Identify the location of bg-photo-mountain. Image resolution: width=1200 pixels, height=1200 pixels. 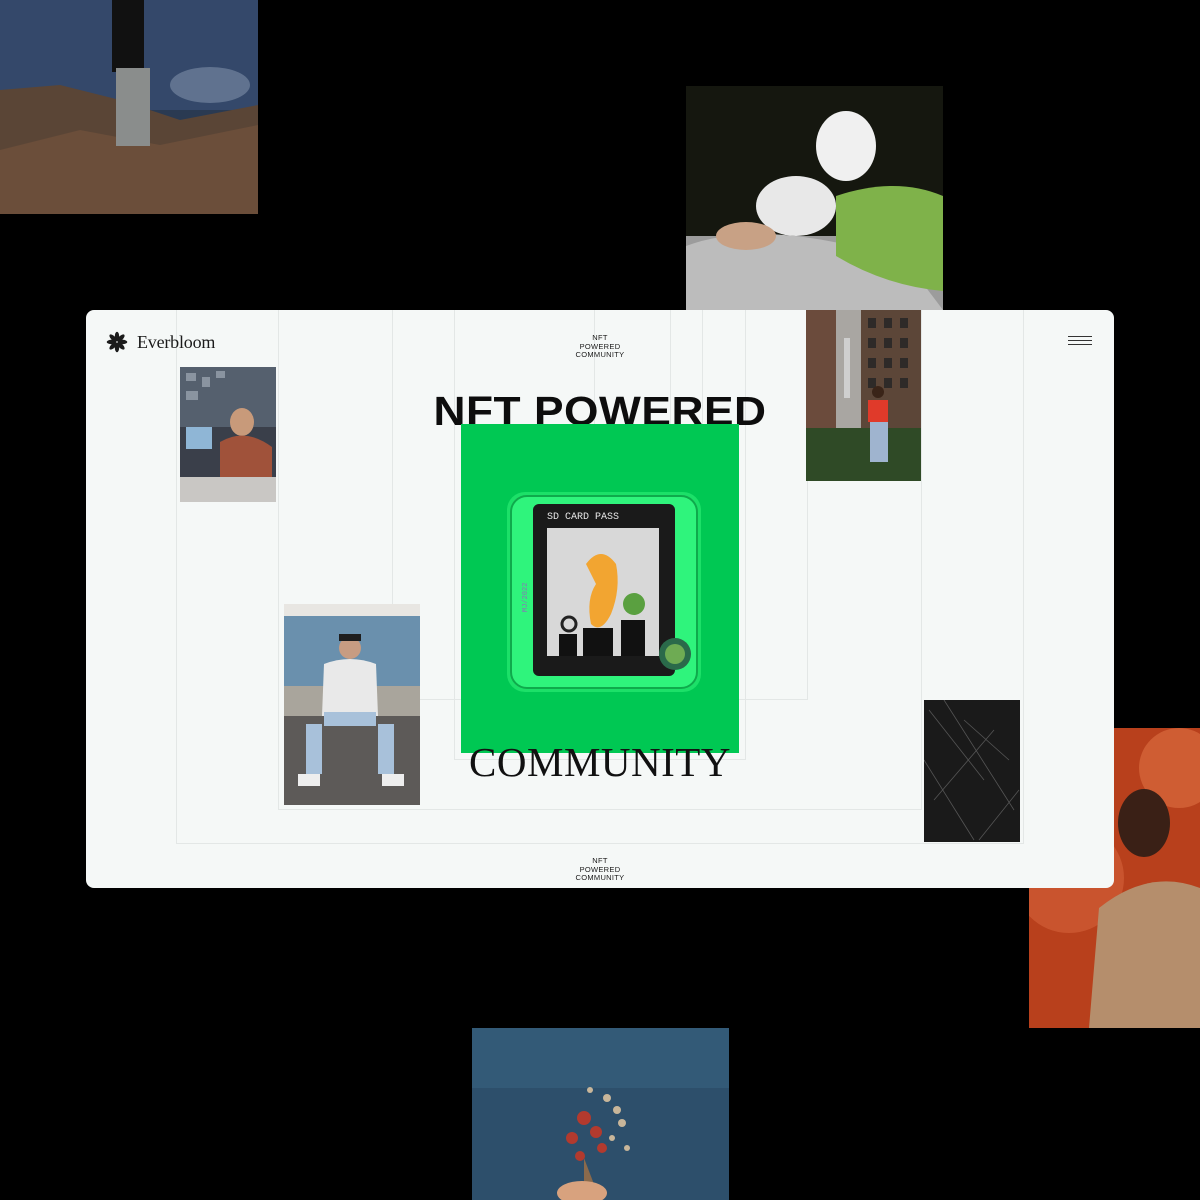
(129, 107).